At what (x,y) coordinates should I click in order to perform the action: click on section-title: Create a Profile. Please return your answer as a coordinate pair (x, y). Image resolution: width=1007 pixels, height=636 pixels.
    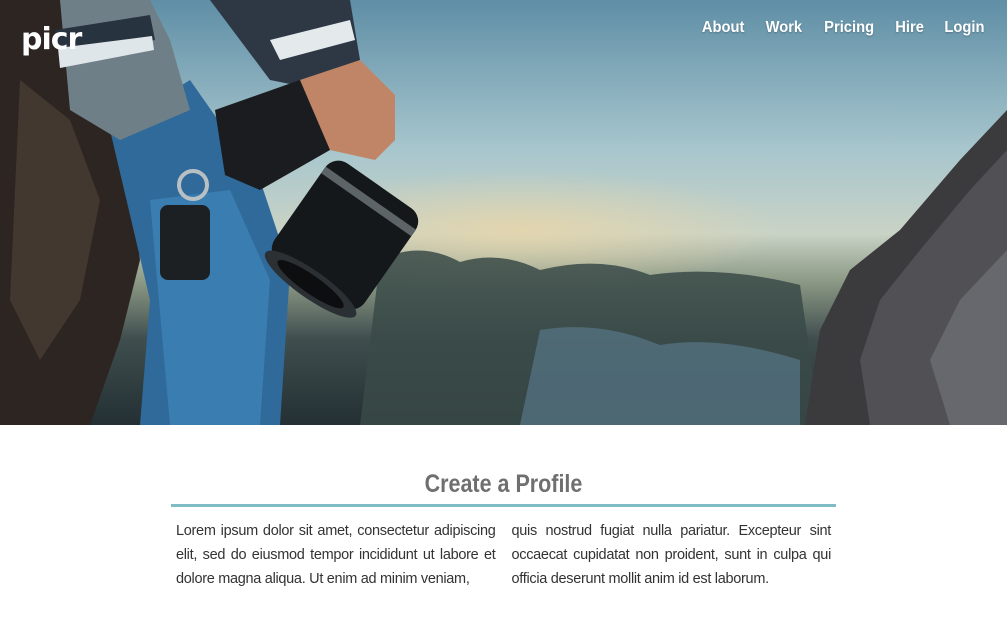
    Looking at the image, I should click on (503, 484).